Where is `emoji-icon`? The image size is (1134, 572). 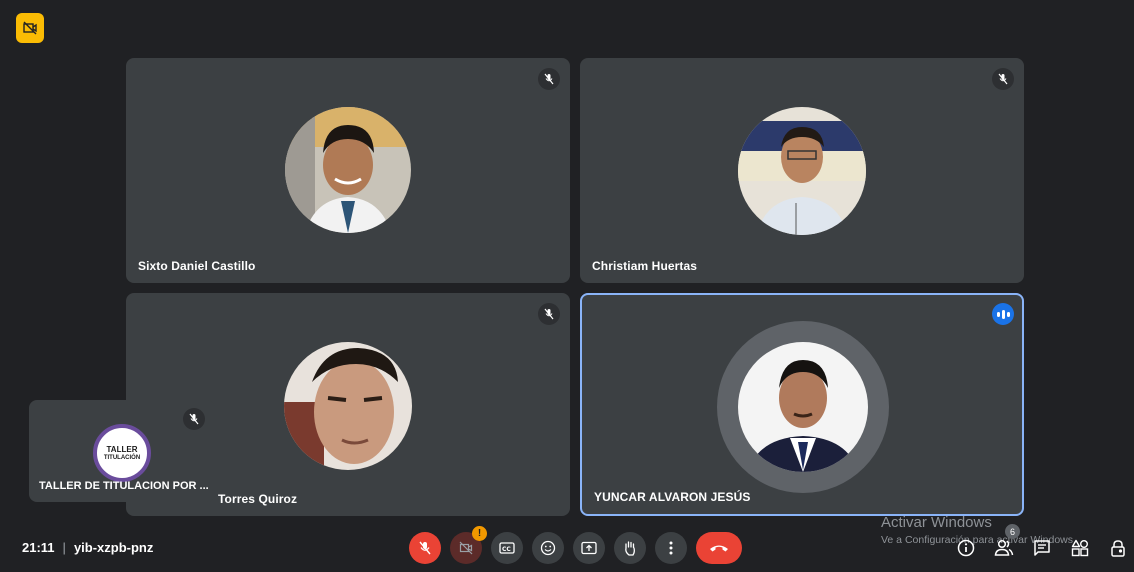
emoji-icon is located at coordinates (548, 548).